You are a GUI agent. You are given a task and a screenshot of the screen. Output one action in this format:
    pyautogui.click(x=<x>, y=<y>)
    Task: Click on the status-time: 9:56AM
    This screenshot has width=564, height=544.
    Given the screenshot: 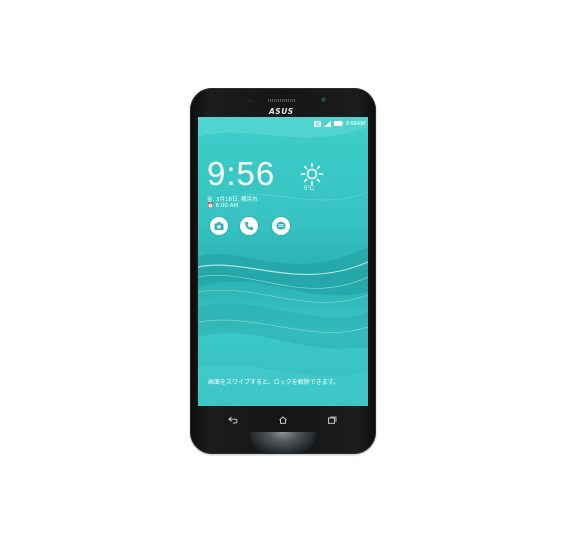 What is the action you would take?
    pyautogui.click(x=355, y=123)
    